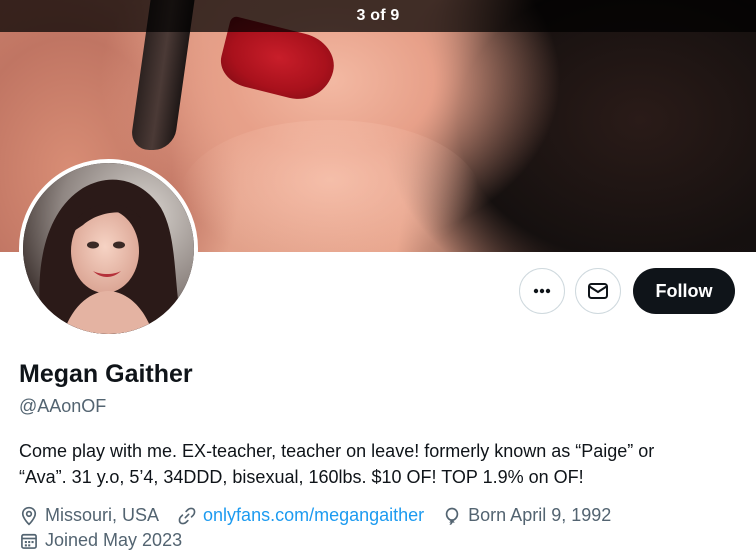 This screenshot has height=552, width=756. I want to click on avatar, so click(108, 248).